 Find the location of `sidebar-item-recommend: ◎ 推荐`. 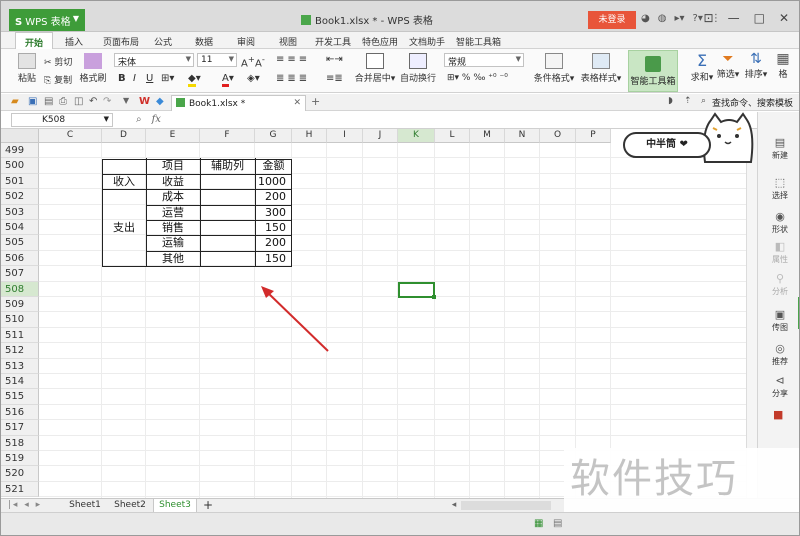

sidebar-item-recommend: ◎ 推荐 is located at coordinates (778, 354).